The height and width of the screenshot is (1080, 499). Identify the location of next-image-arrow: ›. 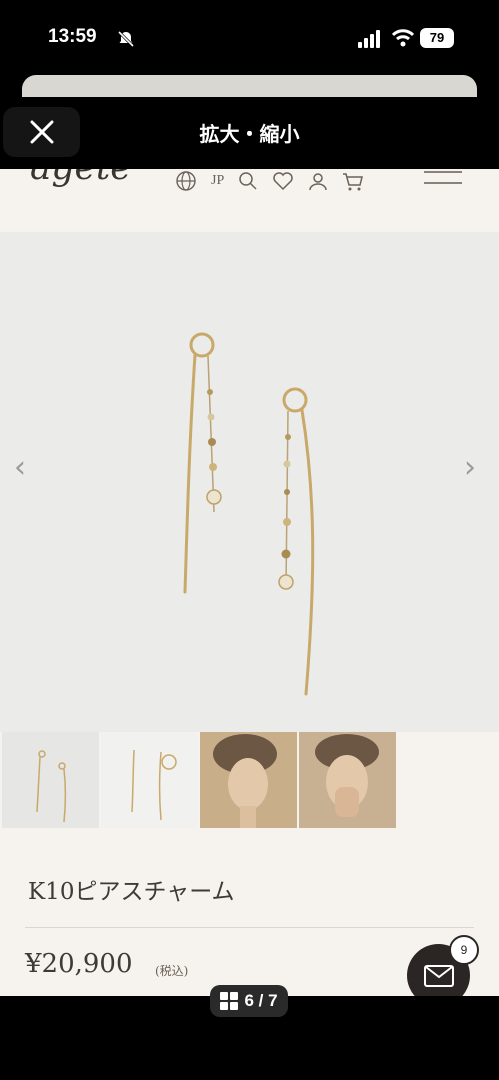
(470, 467).